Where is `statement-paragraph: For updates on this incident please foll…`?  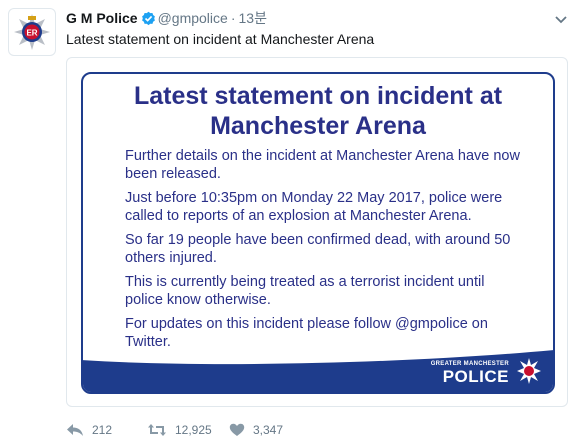
statement-paragraph: For updates on this incident please foll… is located at coordinates (306, 333).